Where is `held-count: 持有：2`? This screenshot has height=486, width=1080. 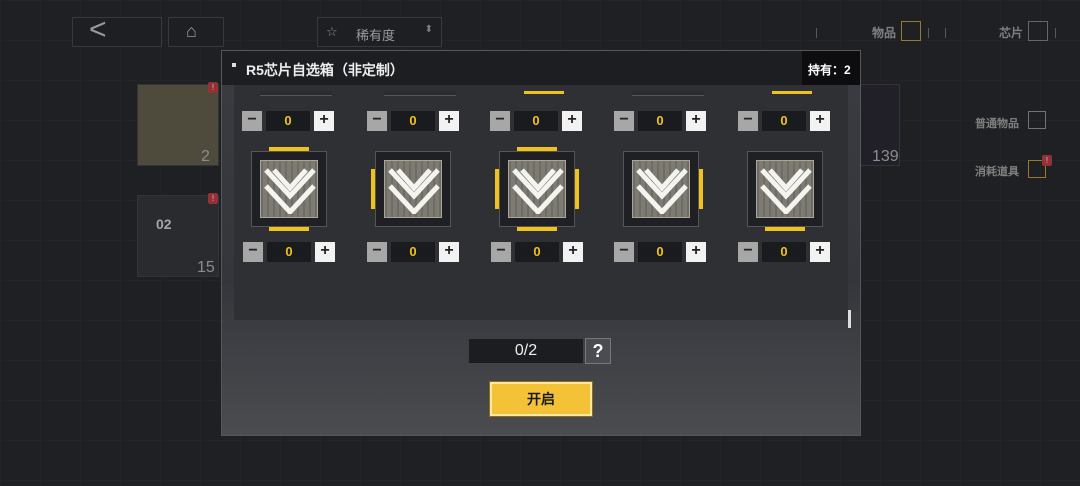
held-count: 持有：2 is located at coordinates (829, 70).